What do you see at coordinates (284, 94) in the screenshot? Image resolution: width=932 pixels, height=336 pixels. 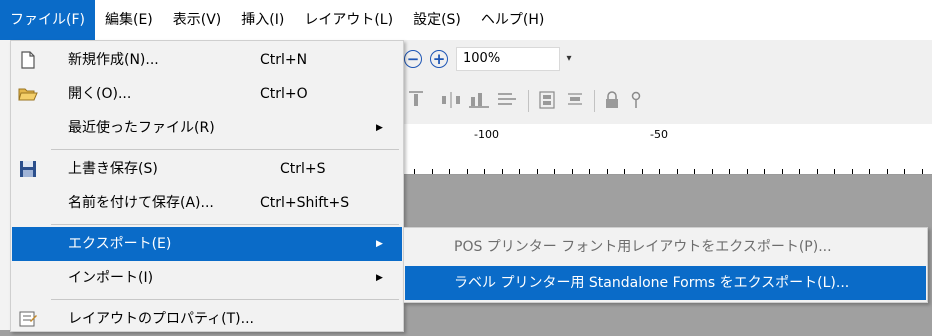 I see `menu-item-shortcut: Ctrl+O` at bounding box center [284, 94].